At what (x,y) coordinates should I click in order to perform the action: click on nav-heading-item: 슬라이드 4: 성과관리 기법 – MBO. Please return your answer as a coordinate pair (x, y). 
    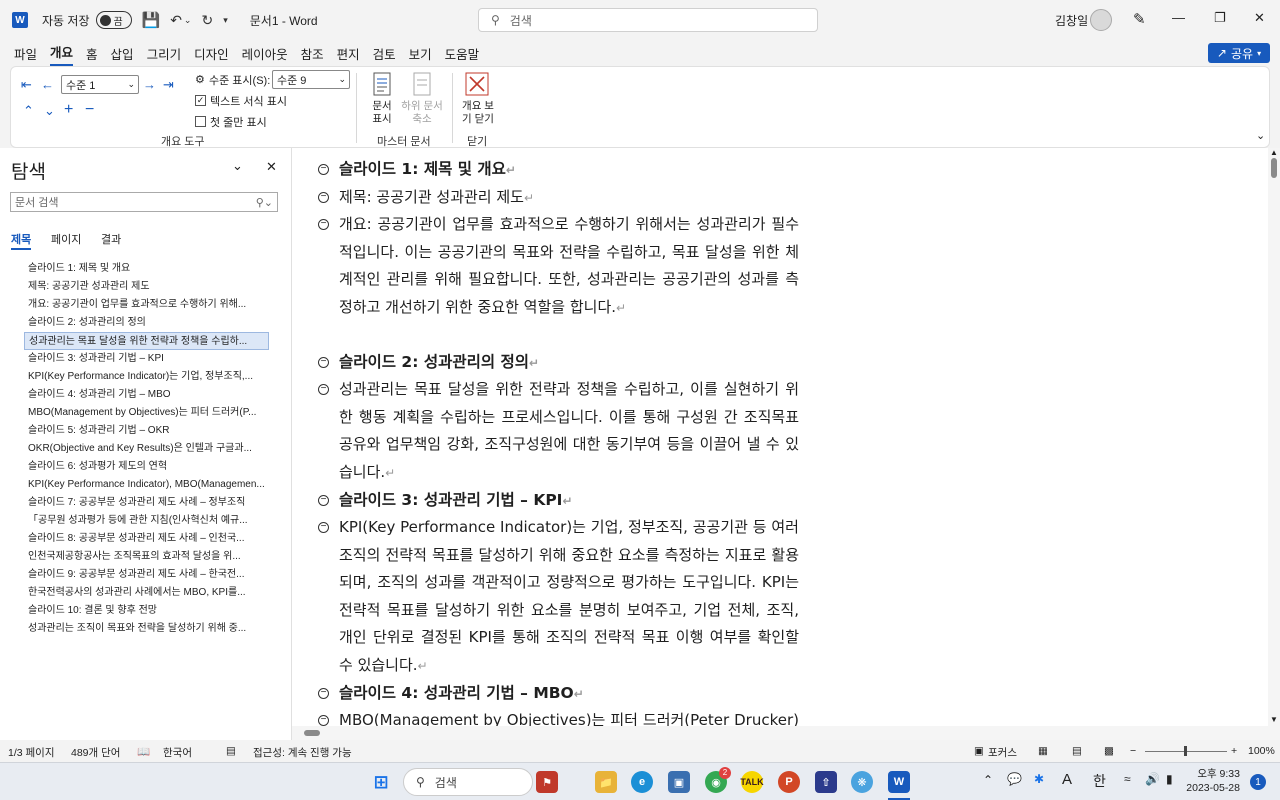
    Looking at the image, I should click on (146, 395).